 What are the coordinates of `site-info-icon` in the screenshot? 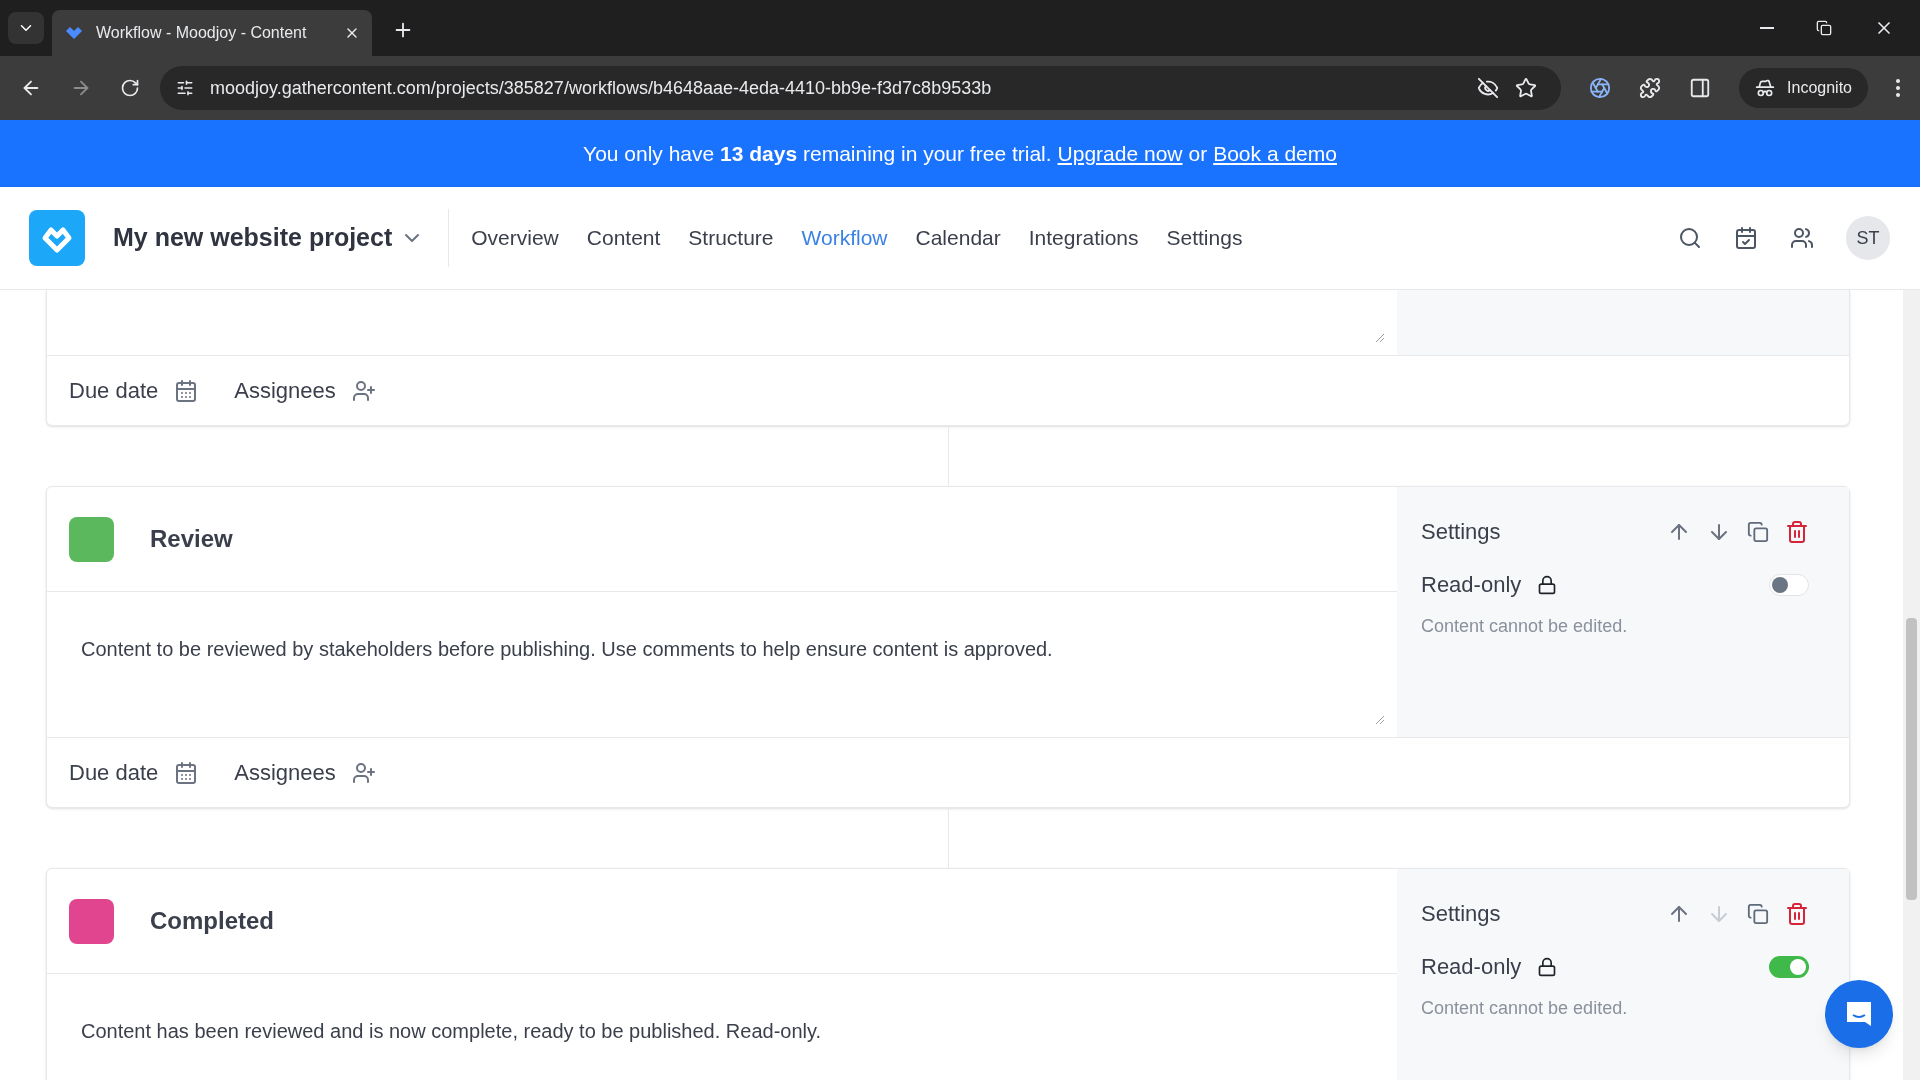 It's located at (185, 88).